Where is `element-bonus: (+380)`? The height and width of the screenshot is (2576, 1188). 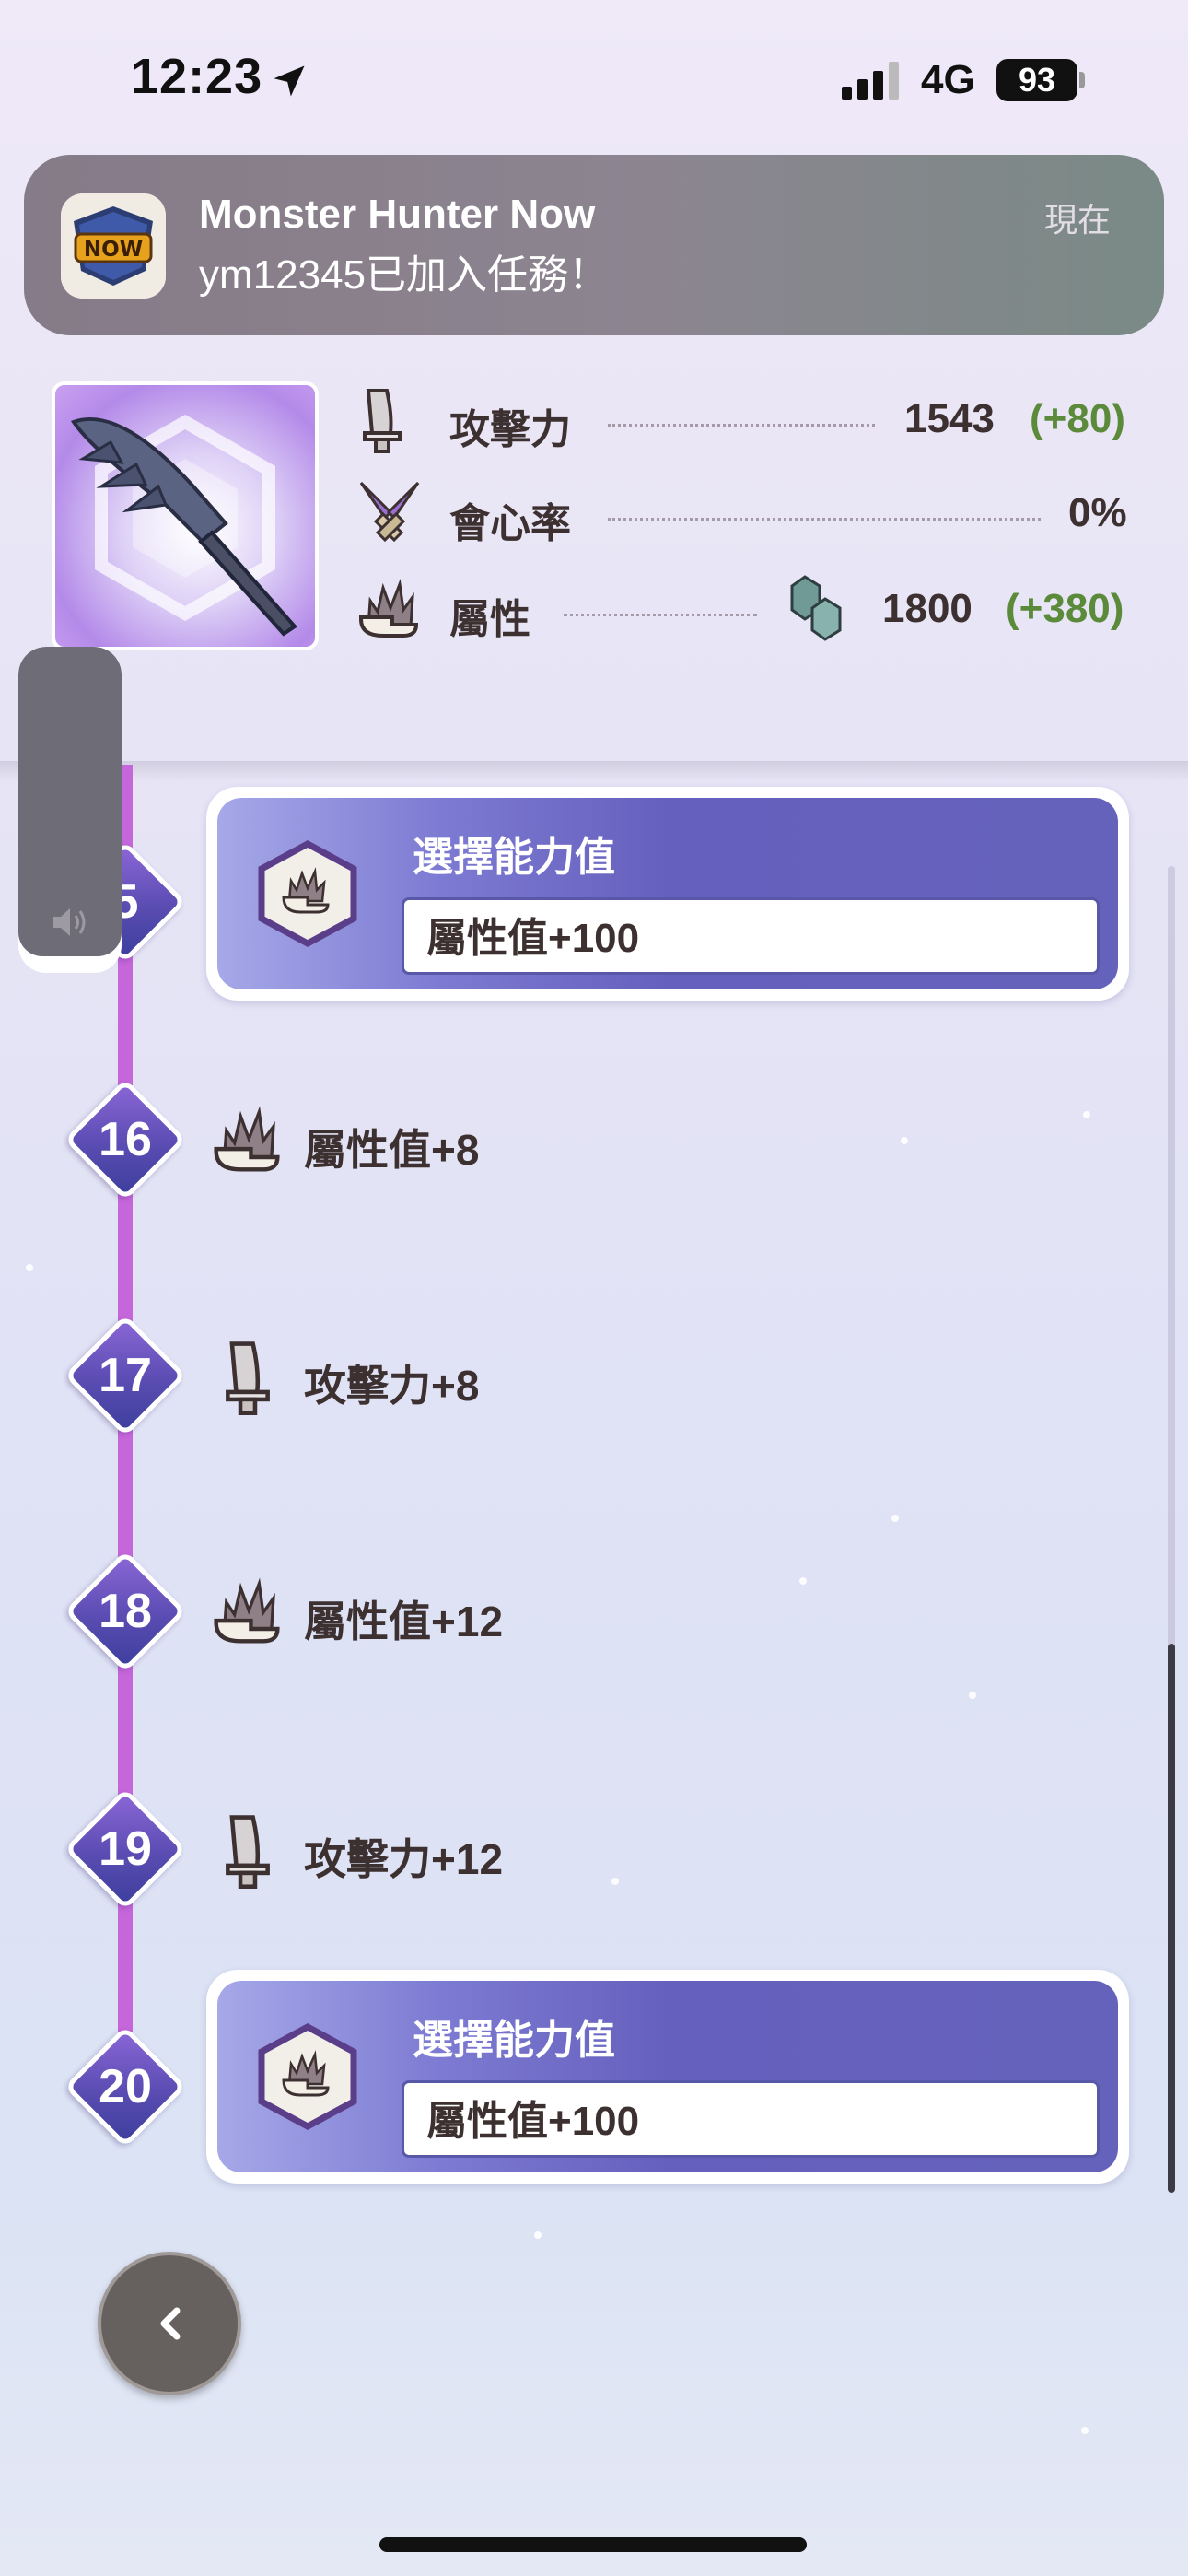
element-bonus: (+380) is located at coordinates (1065, 608).